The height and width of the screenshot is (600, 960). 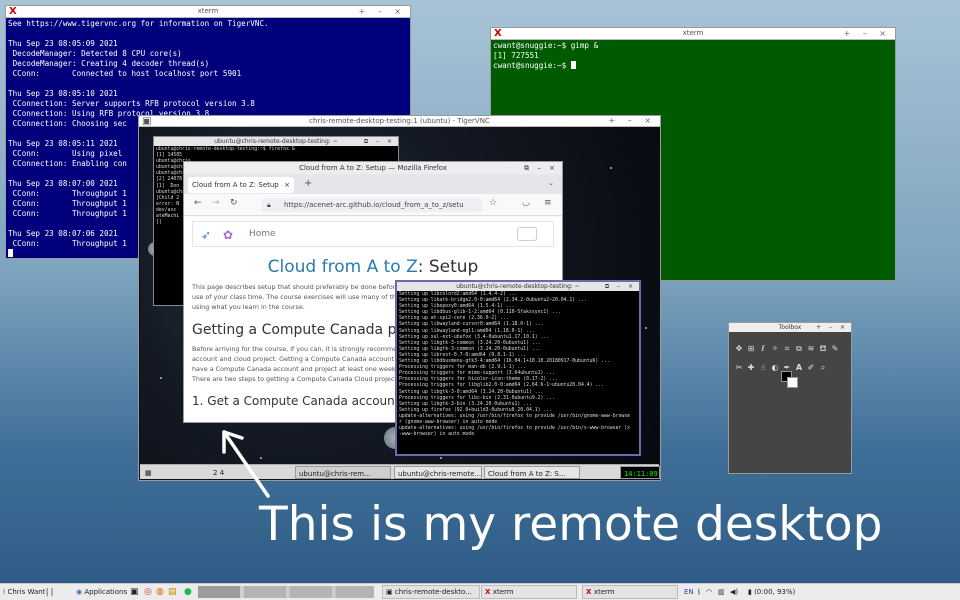 I want to click on wifi-icon: ◠, so click(x=709, y=592).